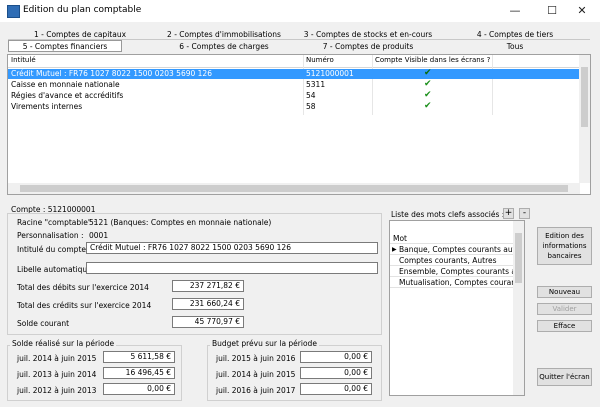  What do you see at coordinates (256, 374) in the screenshot?
I see `budget-period-label: juil. 2014 à juin 2015` at bounding box center [256, 374].